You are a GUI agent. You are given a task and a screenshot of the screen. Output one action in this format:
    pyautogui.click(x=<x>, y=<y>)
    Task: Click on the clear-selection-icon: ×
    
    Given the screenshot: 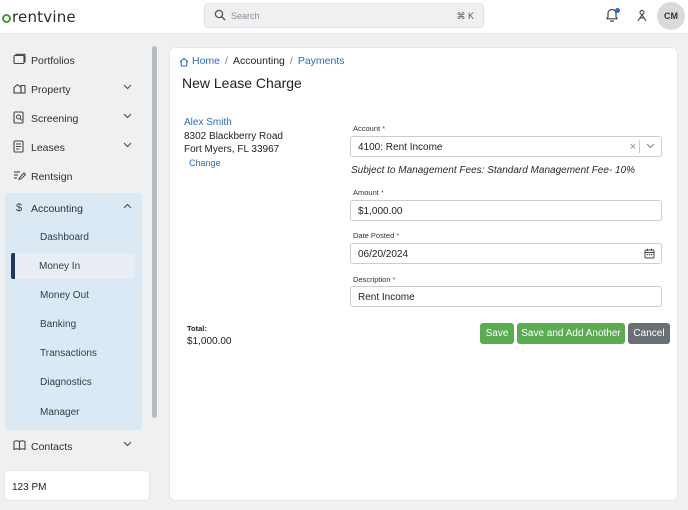 What is the action you would take?
    pyautogui.click(x=633, y=147)
    